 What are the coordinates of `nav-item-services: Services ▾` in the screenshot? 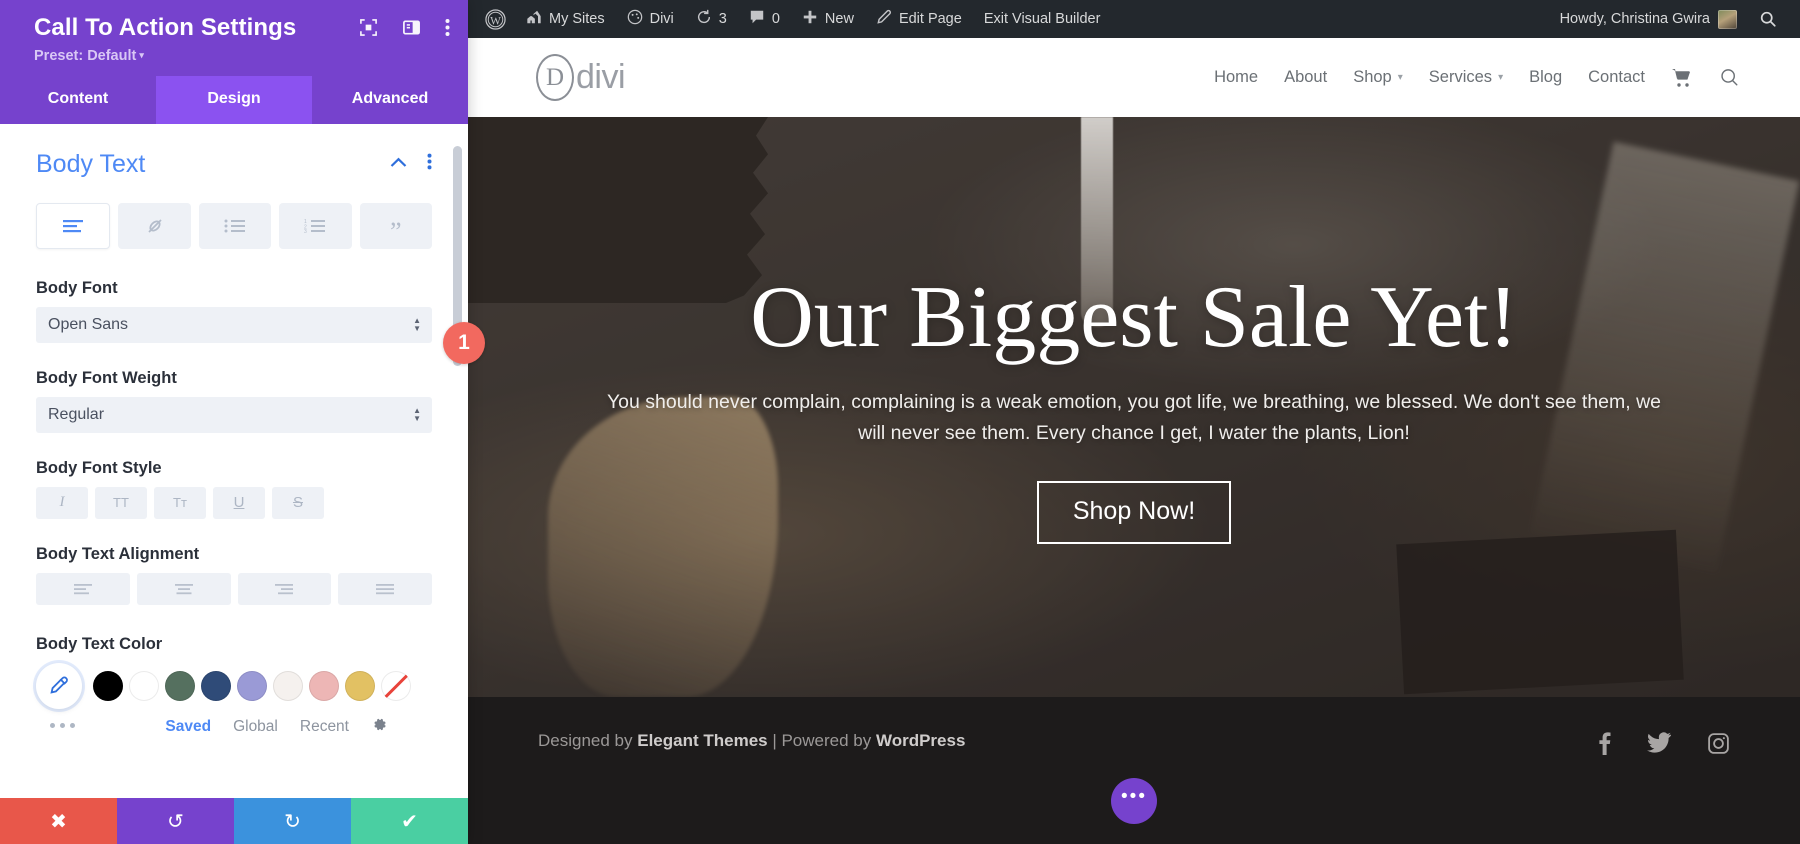 It's located at (1466, 77).